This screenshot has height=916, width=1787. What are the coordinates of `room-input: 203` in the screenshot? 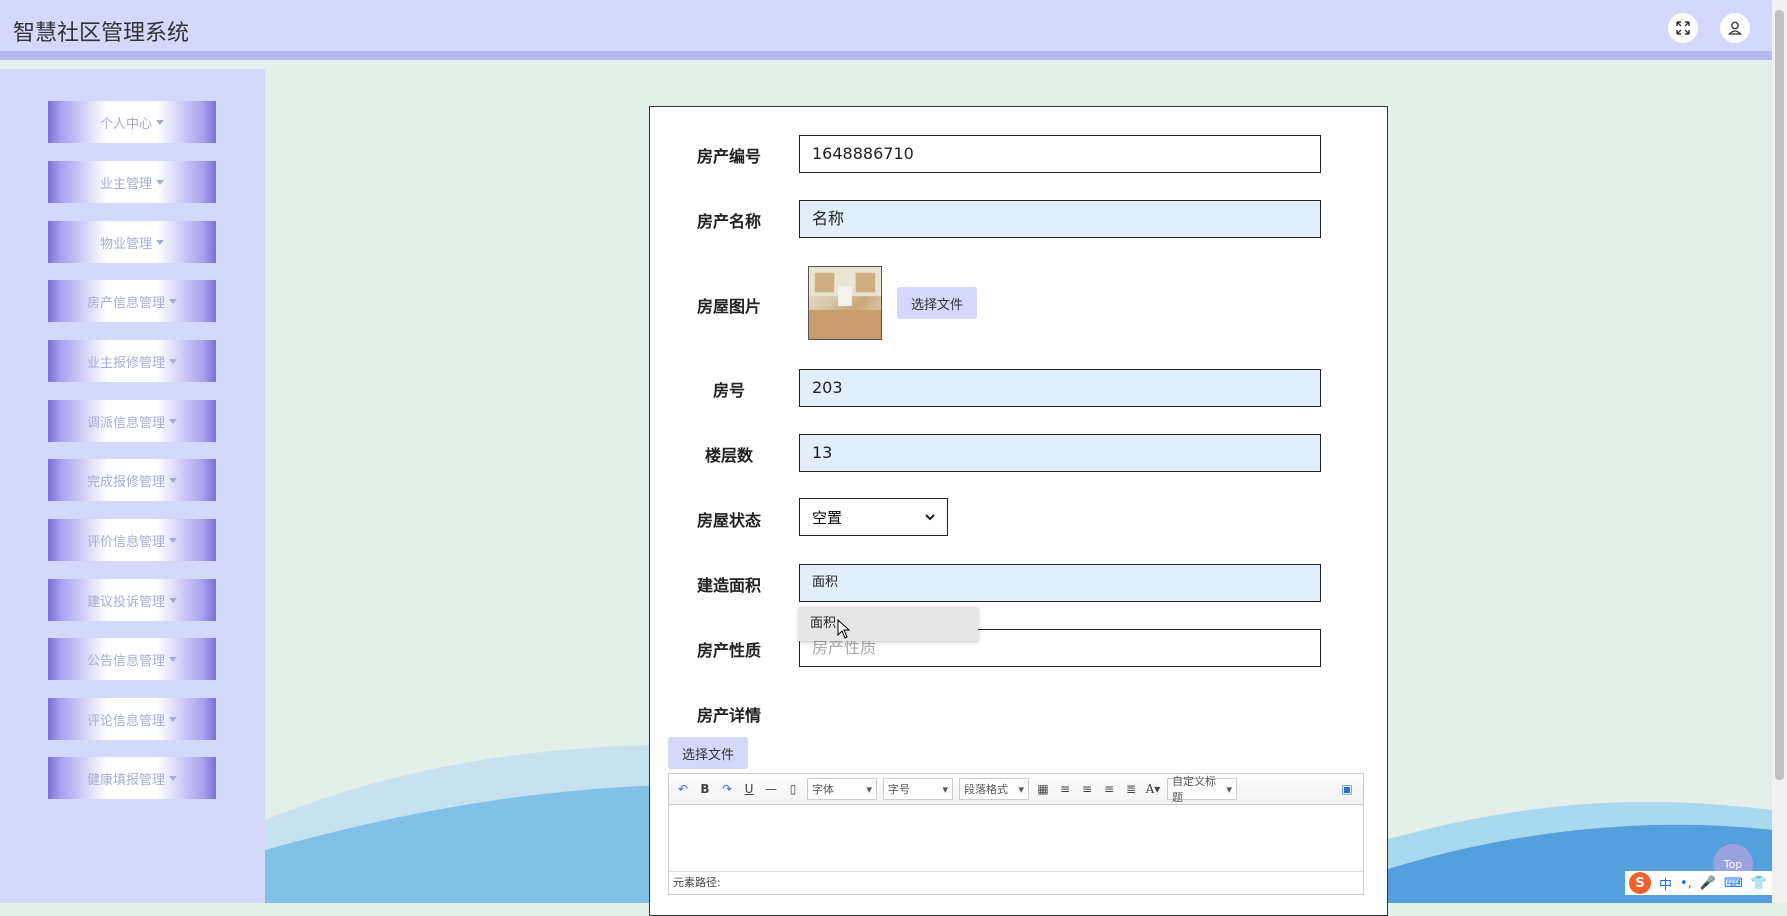 It's located at (1060, 388).